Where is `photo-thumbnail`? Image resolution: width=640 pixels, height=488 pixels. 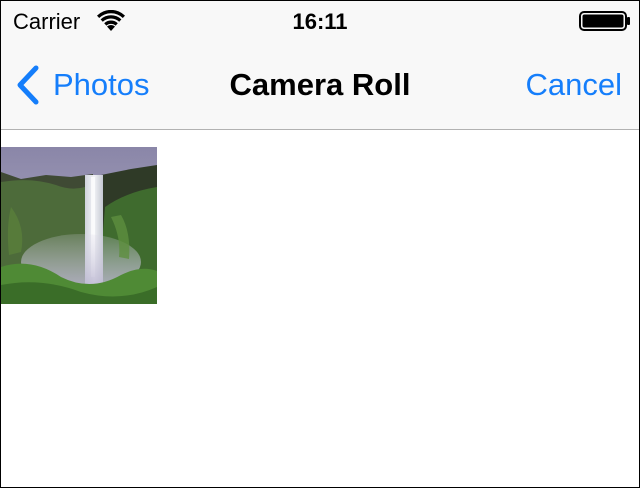
photo-thumbnail is located at coordinates (79, 225).